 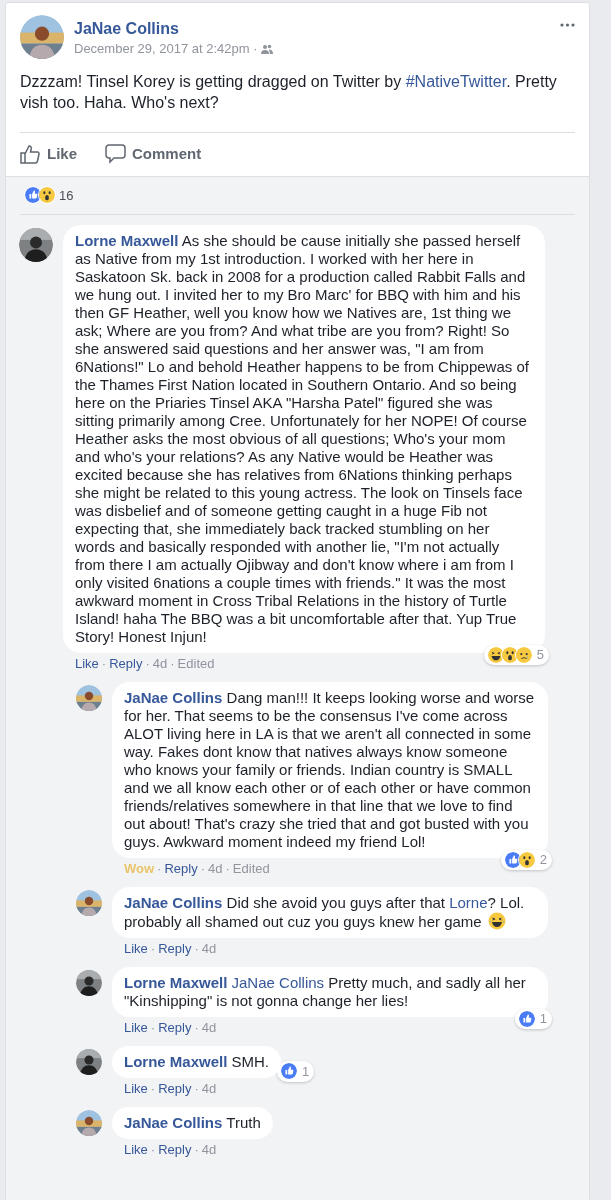 I want to click on friends-icon, so click(x=266, y=48).